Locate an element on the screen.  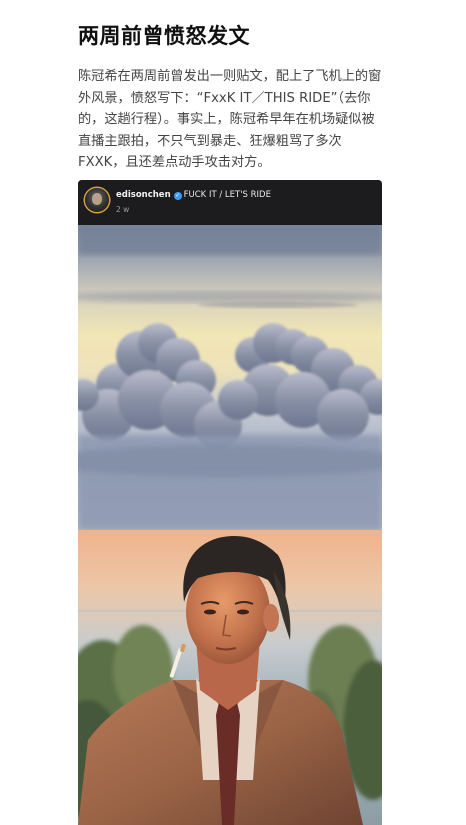
article-headline: 两周前曾愤怒发文 is located at coordinates (164, 36).